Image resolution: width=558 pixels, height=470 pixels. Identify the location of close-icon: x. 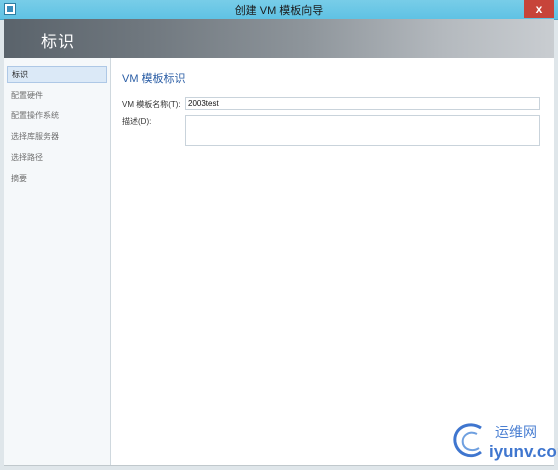
(539, 9).